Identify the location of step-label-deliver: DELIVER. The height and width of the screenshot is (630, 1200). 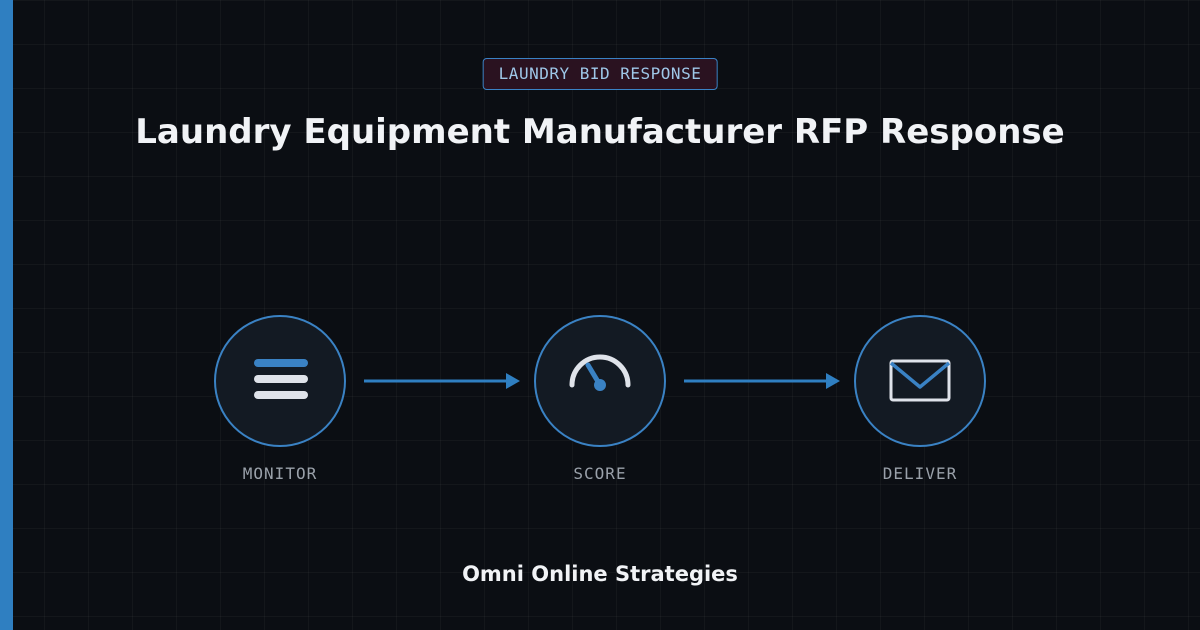
(920, 473).